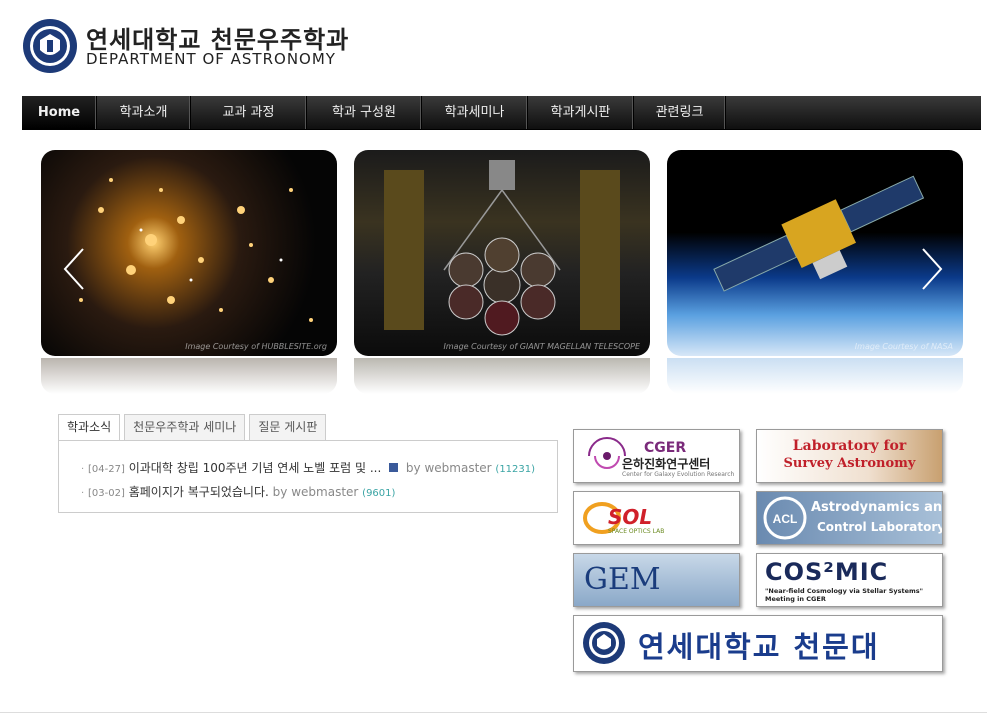 This screenshot has height=715, width=987. Describe the element at coordinates (849, 463) in the screenshot. I see `lsa-title-line2: Survey Astronomy` at that location.